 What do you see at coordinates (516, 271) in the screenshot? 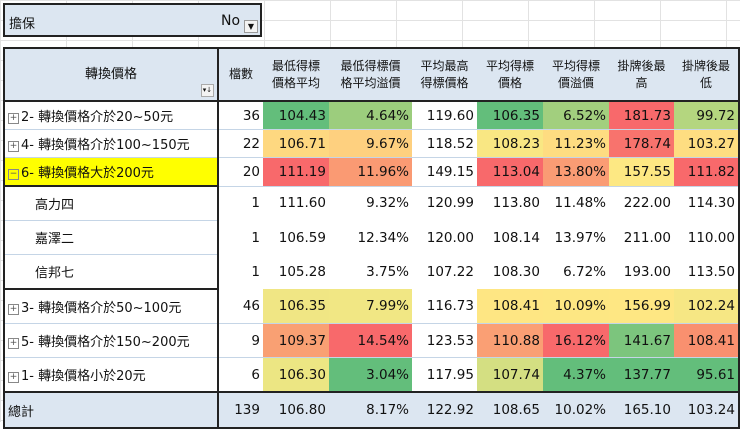
I see `value-cell: 108.30` at bounding box center [516, 271].